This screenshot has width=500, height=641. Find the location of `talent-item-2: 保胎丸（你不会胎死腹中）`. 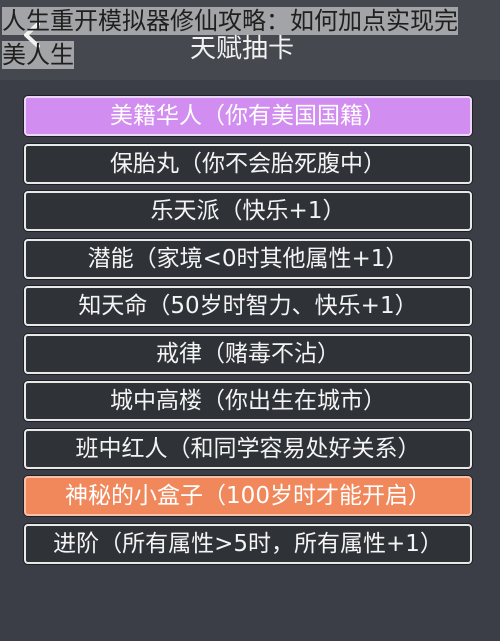

talent-item-2: 保胎丸（你不会胎死腹中） is located at coordinates (248, 163).